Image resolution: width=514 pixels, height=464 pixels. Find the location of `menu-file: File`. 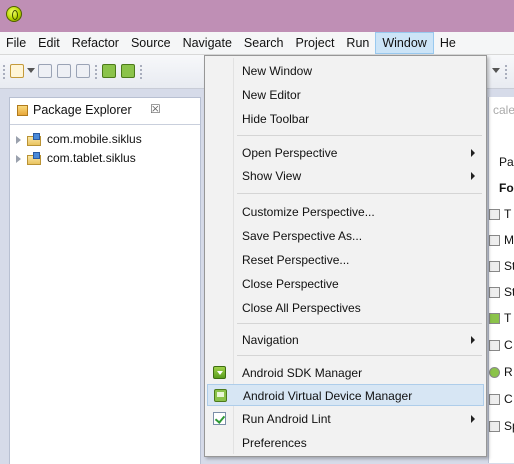

menu-file: File is located at coordinates (16, 43).